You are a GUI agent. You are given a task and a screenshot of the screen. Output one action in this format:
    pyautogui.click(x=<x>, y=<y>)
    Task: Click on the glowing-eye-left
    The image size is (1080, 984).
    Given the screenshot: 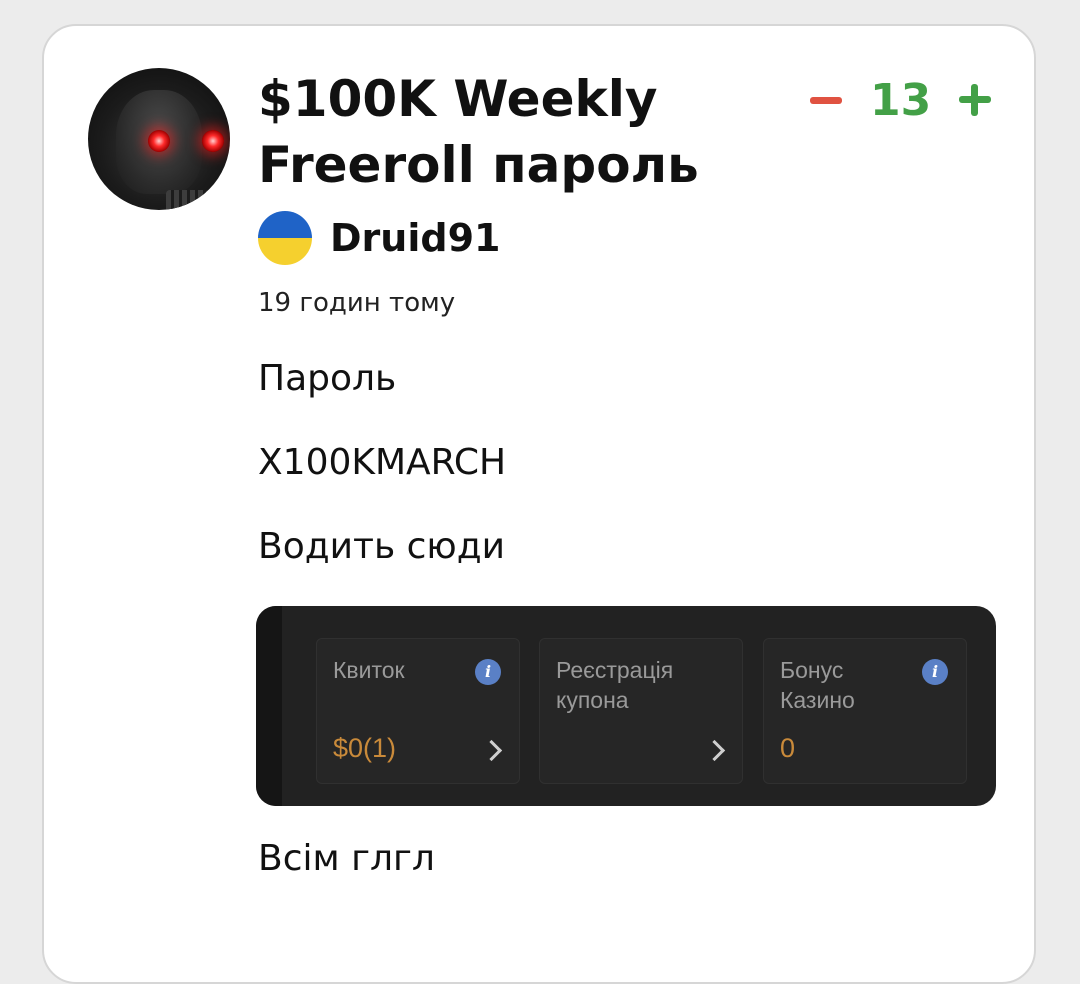 What is the action you would take?
    pyautogui.click(x=159, y=141)
    